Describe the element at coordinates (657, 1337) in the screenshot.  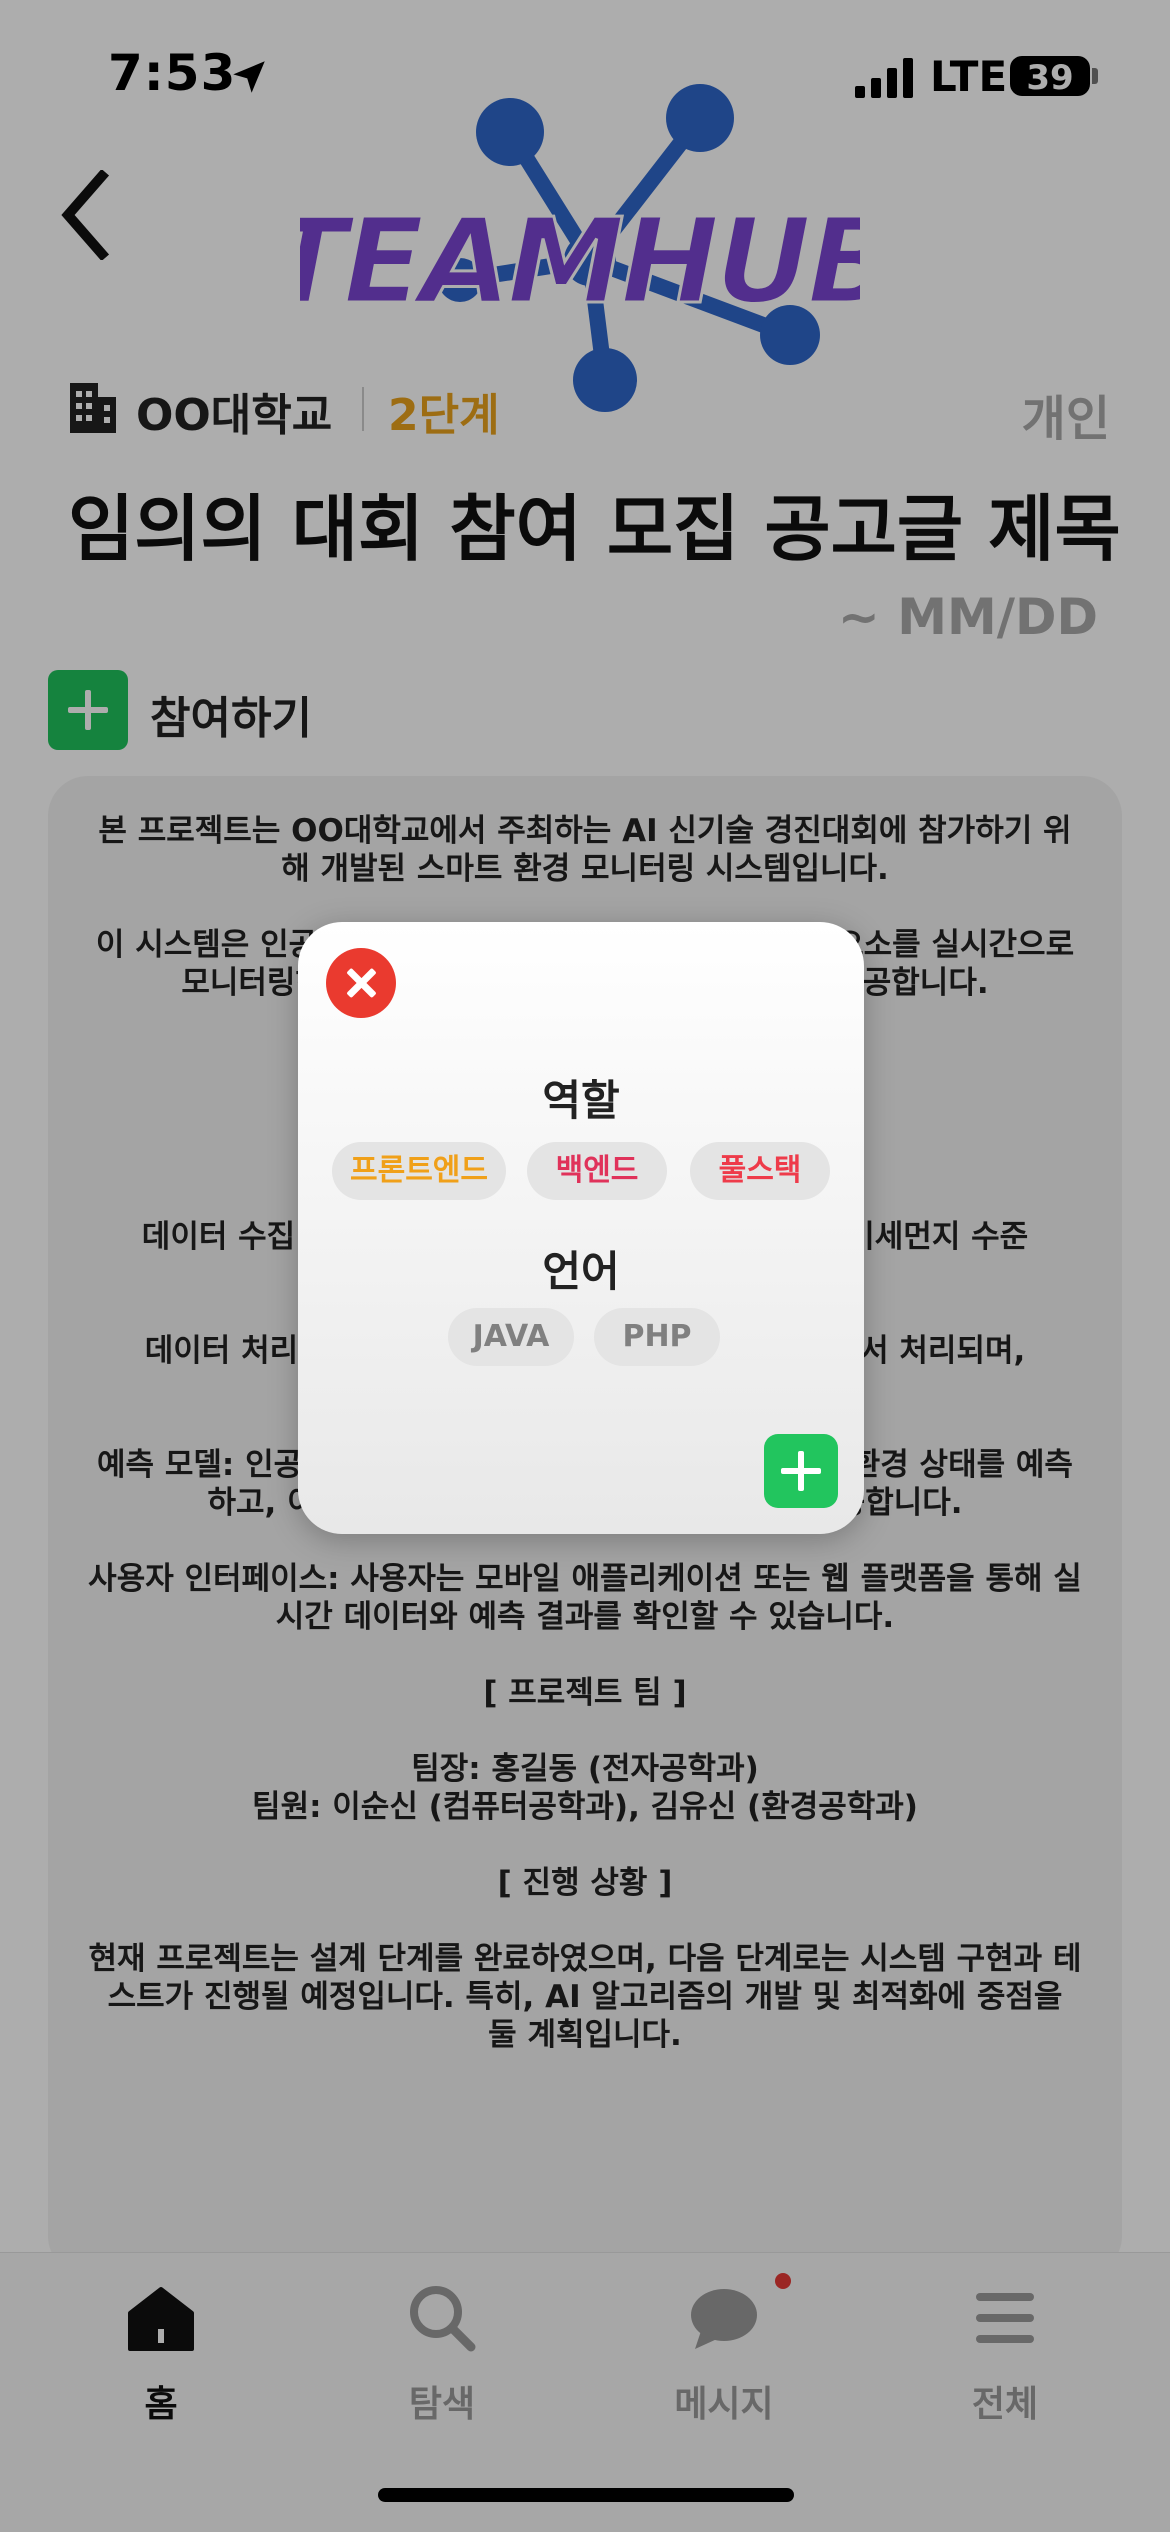
I see `language-chip-php: PHP` at that location.